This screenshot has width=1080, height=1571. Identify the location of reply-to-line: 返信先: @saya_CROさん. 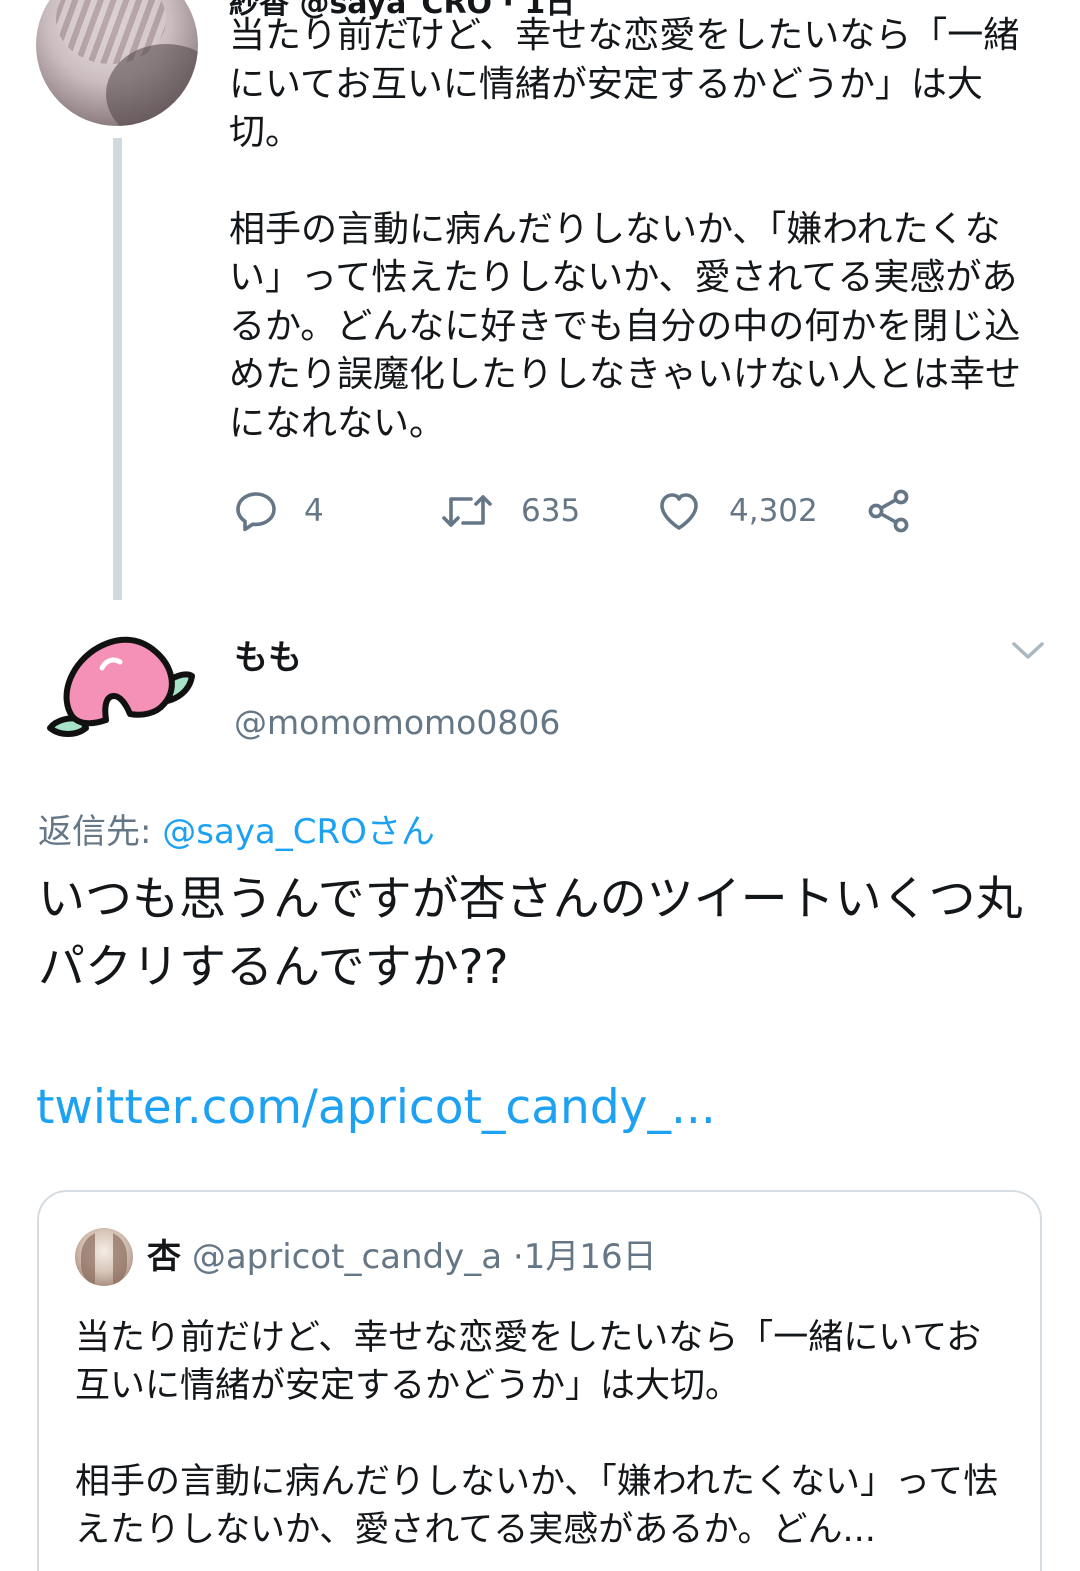
(236, 828).